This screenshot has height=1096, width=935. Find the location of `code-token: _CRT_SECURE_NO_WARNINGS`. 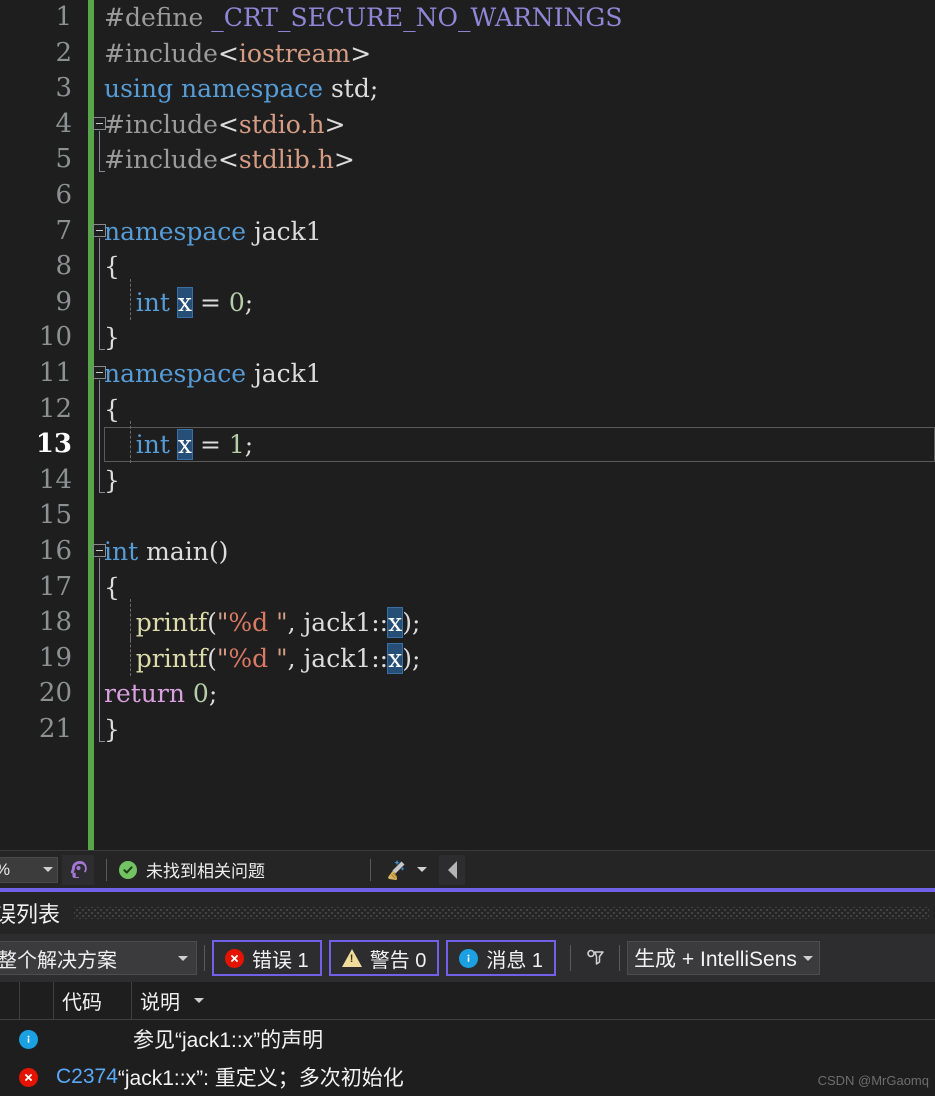

code-token: _CRT_SECURE_NO_WARNINGS is located at coordinates (417, 17).